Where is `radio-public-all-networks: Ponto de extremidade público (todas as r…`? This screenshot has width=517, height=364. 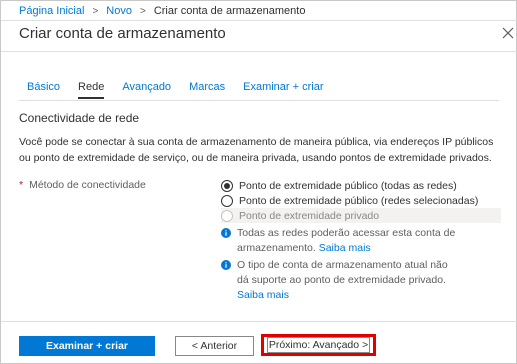
radio-public-all-networks: Ponto de extremidade público (todas as r… is located at coordinates (339, 185).